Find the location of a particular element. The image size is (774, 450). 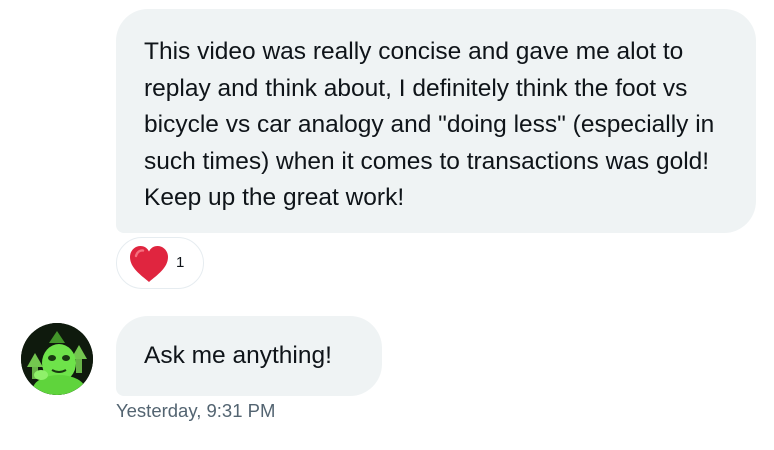

reaction-count: 1 is located at coordinates (180, 262).